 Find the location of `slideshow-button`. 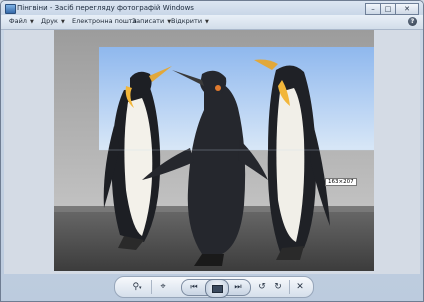

slideshow-button is located at coordinates (217, 288).